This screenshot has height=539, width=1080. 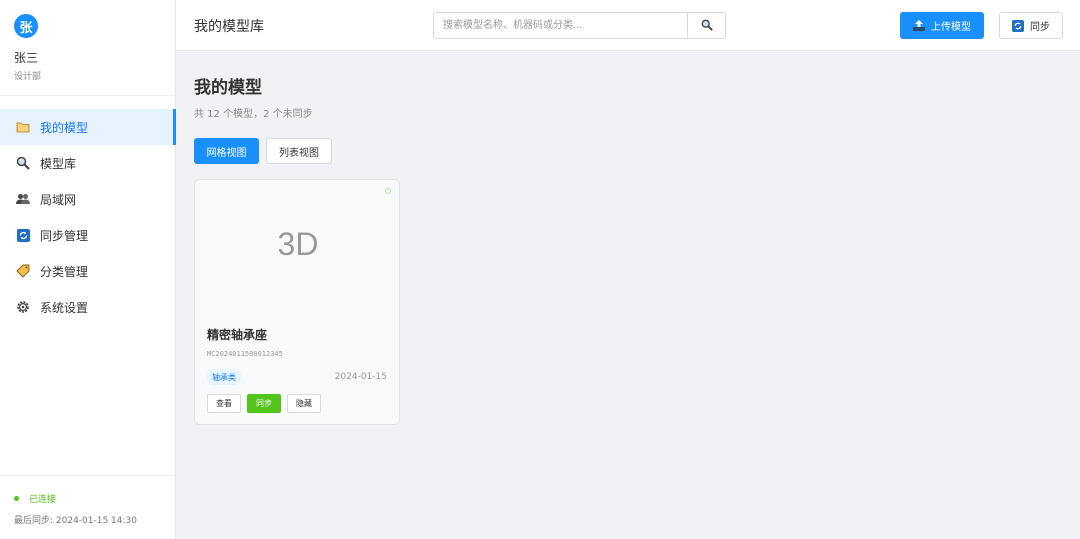 I want to click on user-department: 设计部, so click(x=28, y=77).